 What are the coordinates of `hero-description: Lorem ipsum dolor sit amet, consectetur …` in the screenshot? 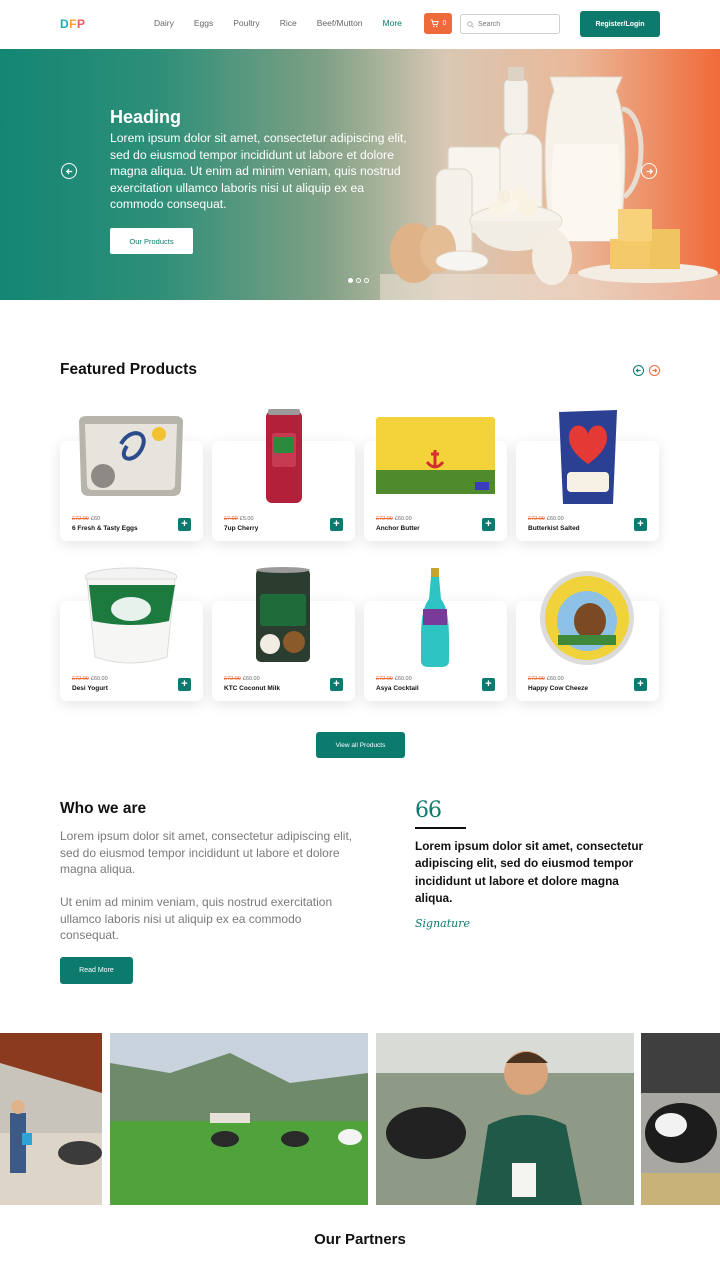 It's located at (258, 171).